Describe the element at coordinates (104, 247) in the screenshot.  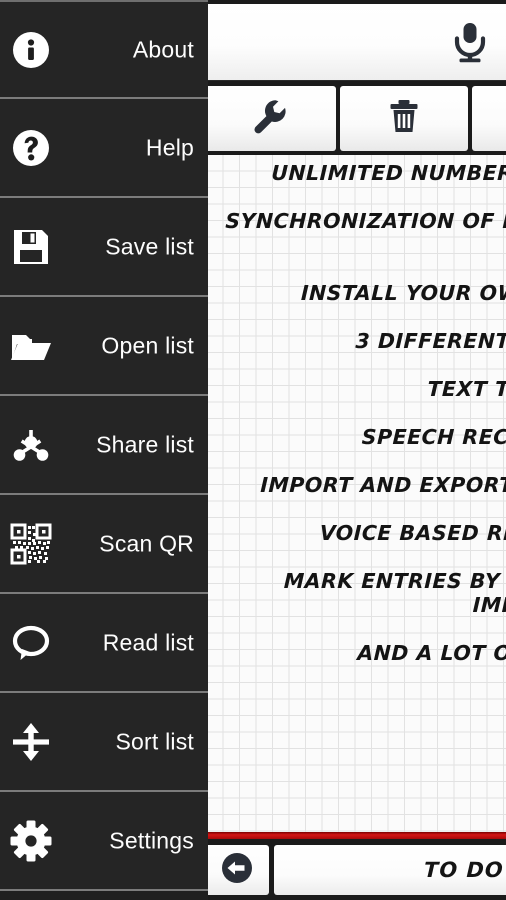
I see `sidebar-item-save-list: Save list` at that location.